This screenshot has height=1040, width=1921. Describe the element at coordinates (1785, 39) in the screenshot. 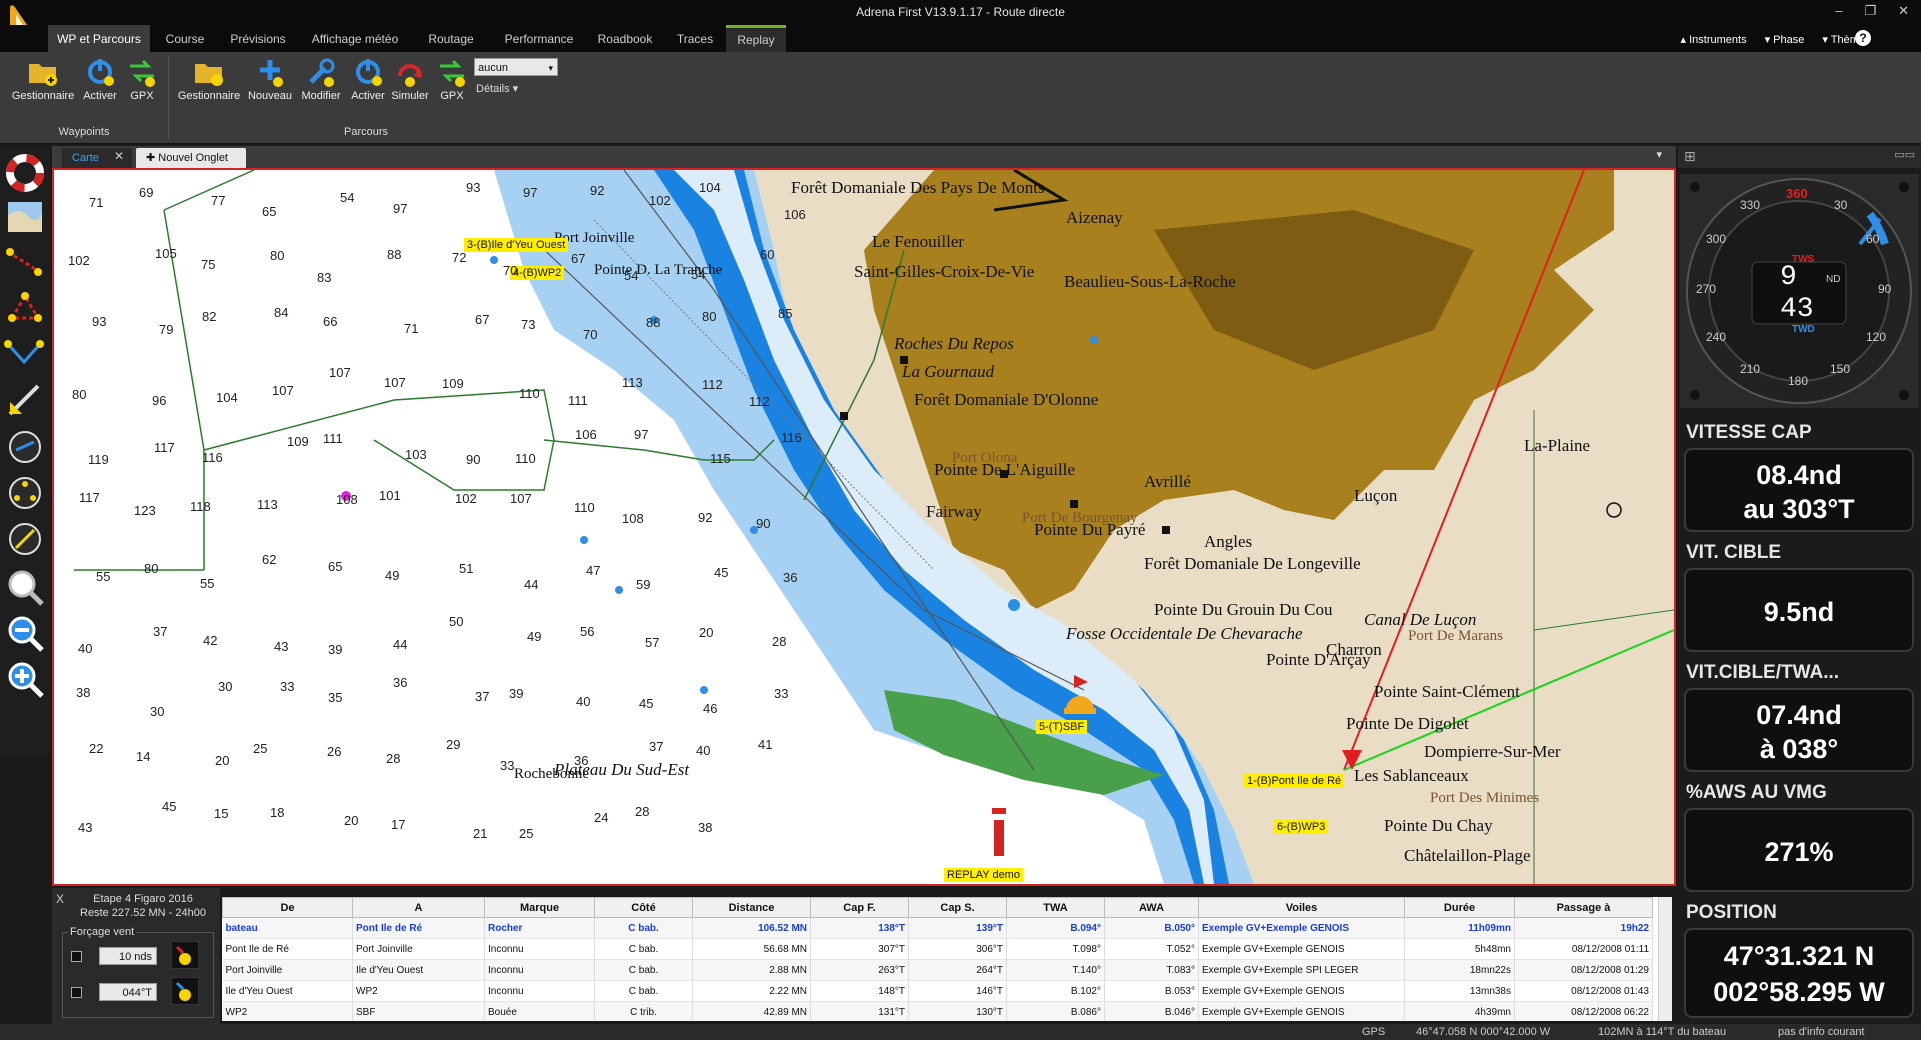

I see `phase-menu: ▾ Phase` at that location.